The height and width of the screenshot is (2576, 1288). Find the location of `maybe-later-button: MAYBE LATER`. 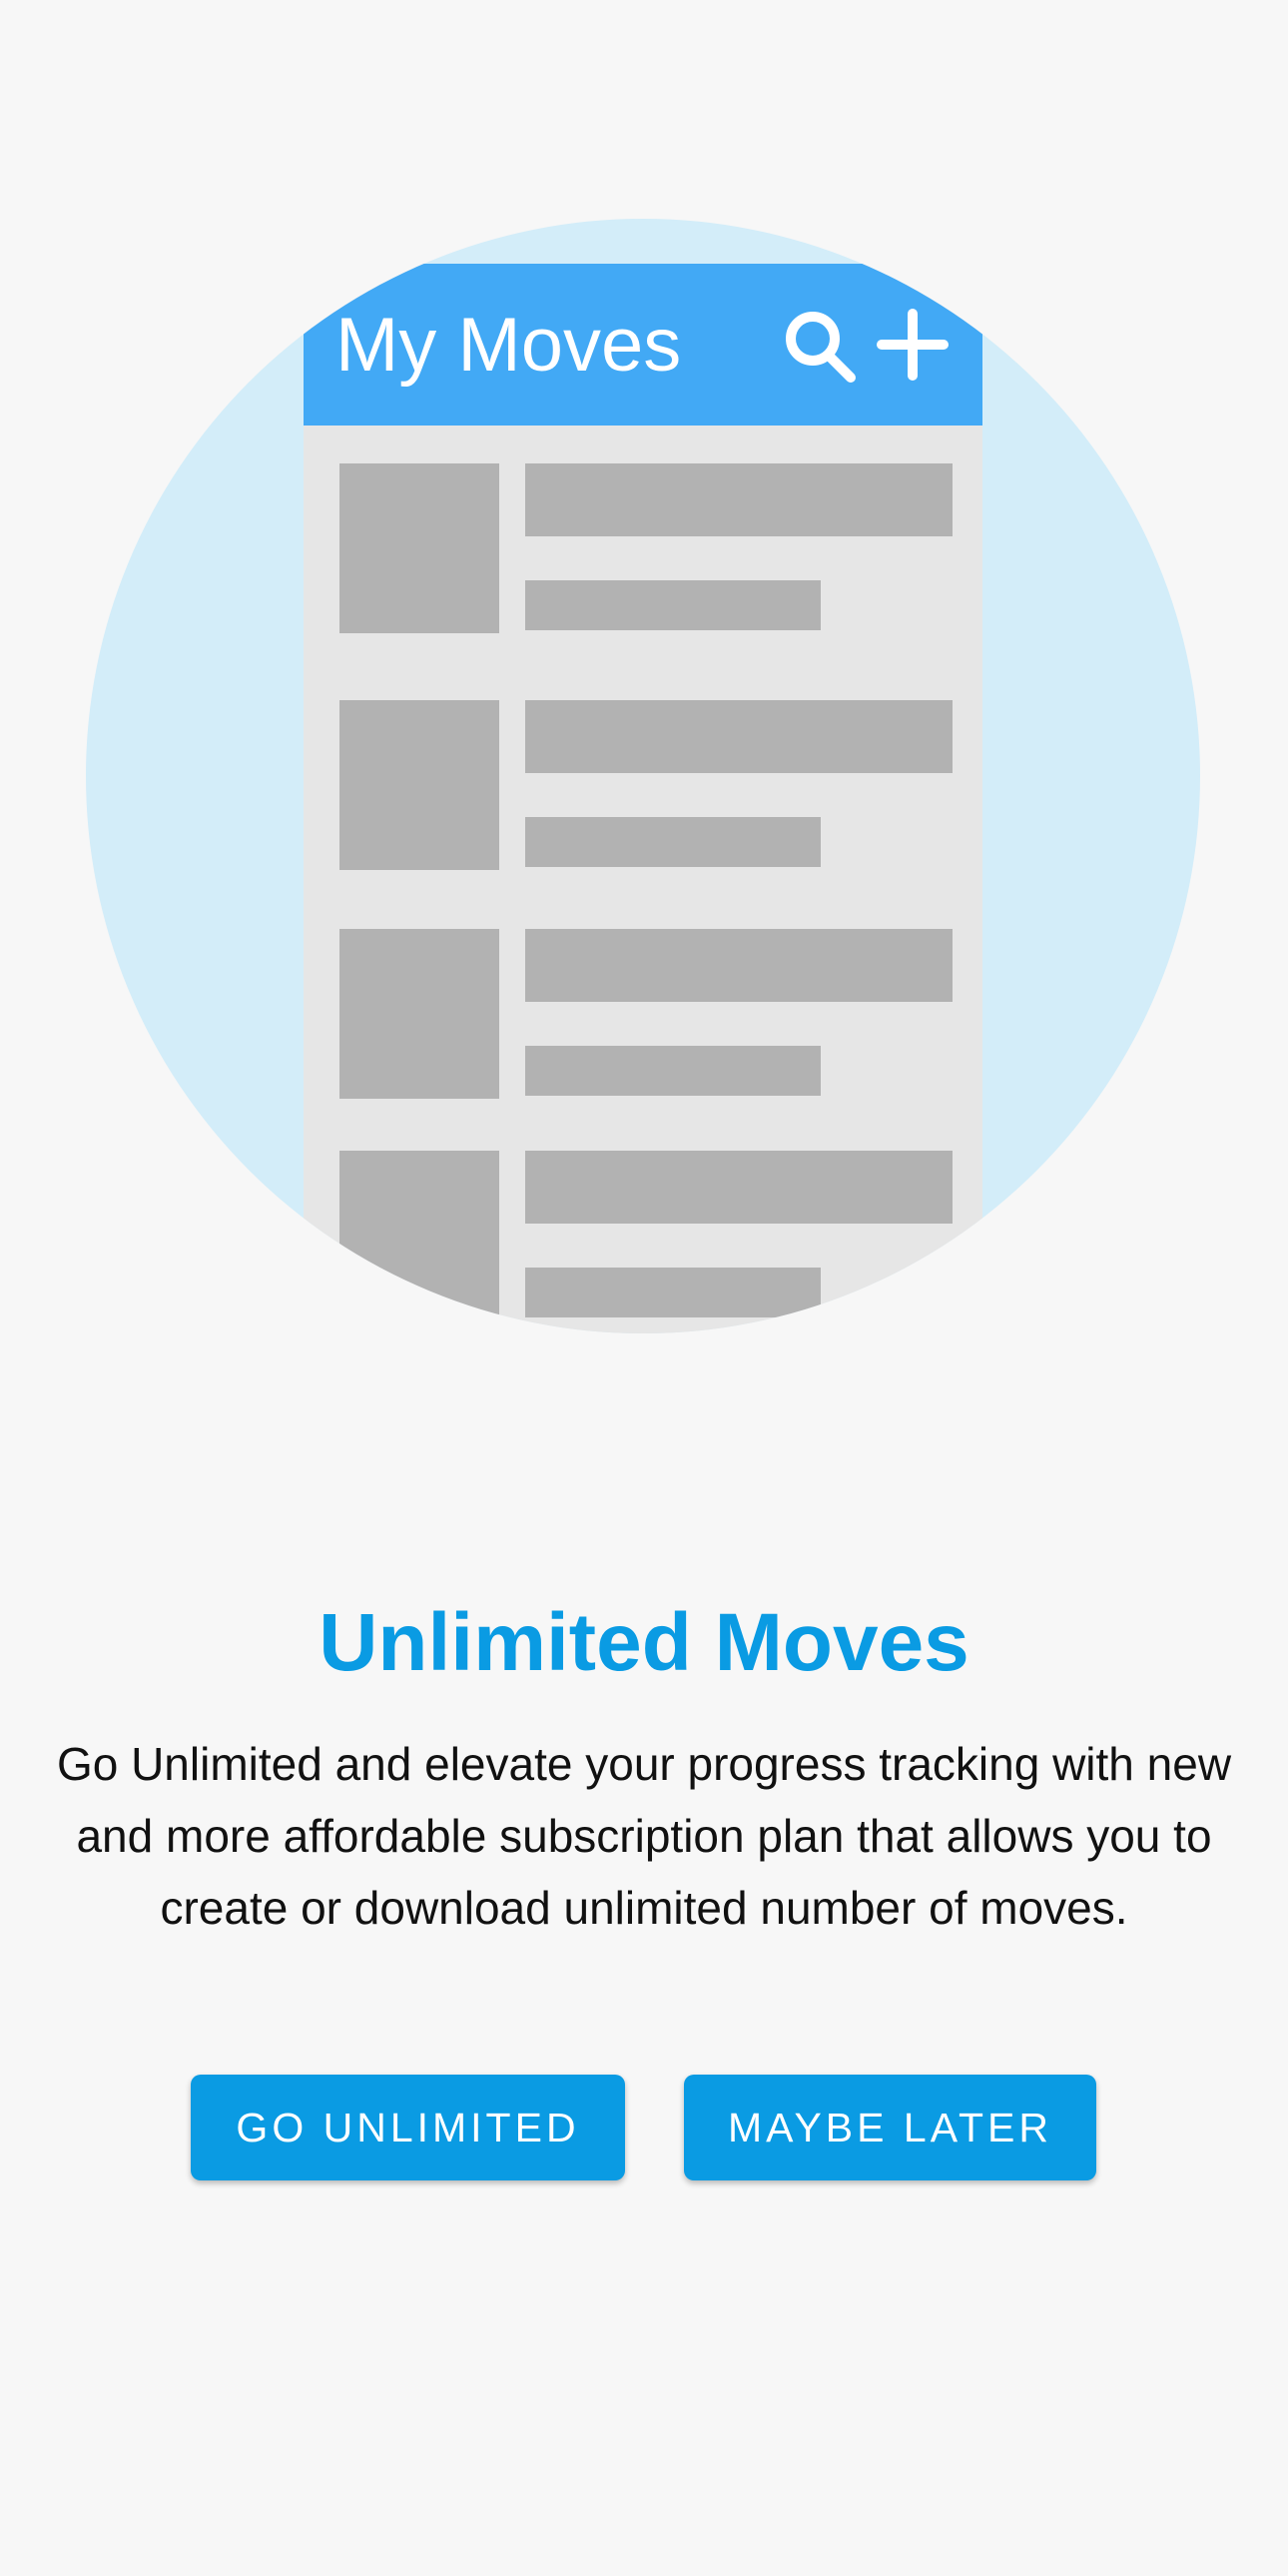

maybe-later-button: MAYBE LATER is located at coordinates (890, 2128).